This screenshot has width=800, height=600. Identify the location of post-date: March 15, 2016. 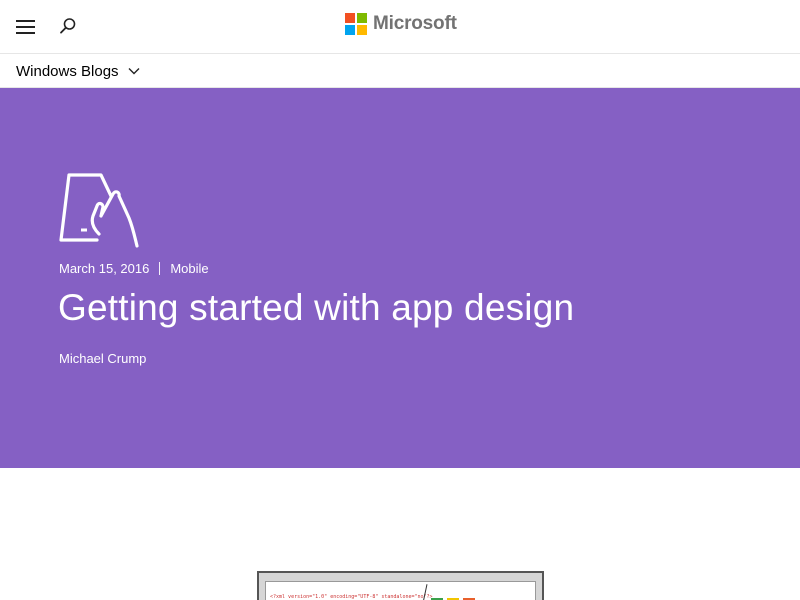
(104, 268).